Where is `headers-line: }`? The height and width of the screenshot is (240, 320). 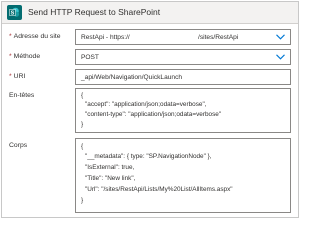 headers-line: } is located at coordinates (82, 124).